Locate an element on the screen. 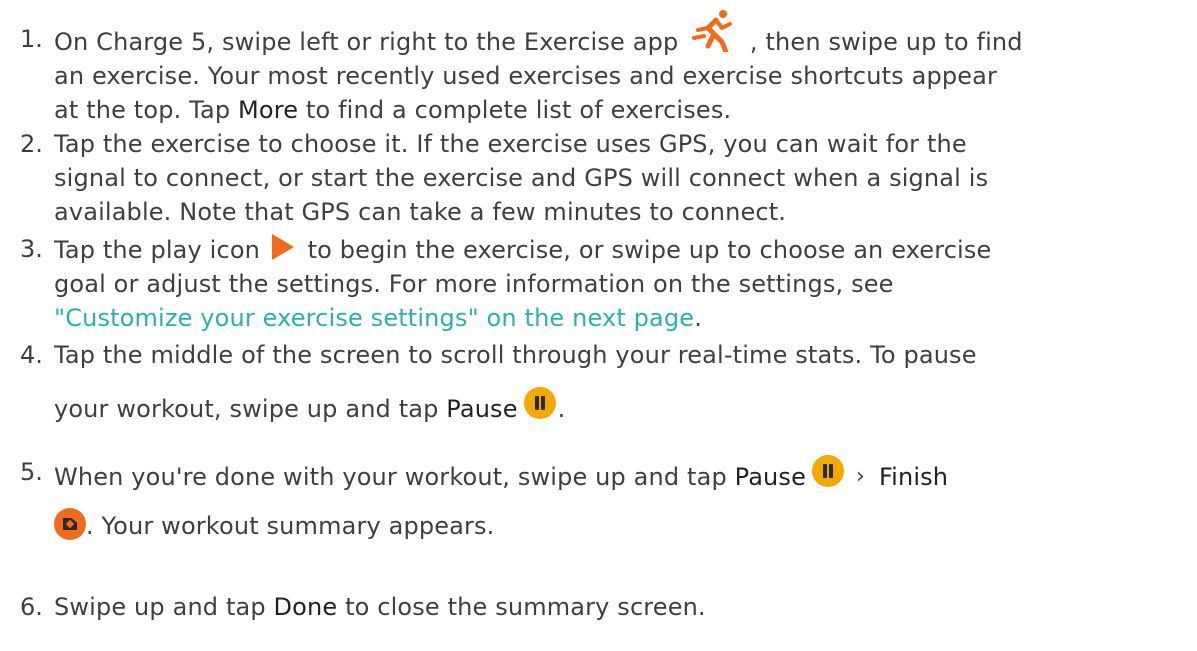  step-number: 6. is located at coordinates (31, 607).